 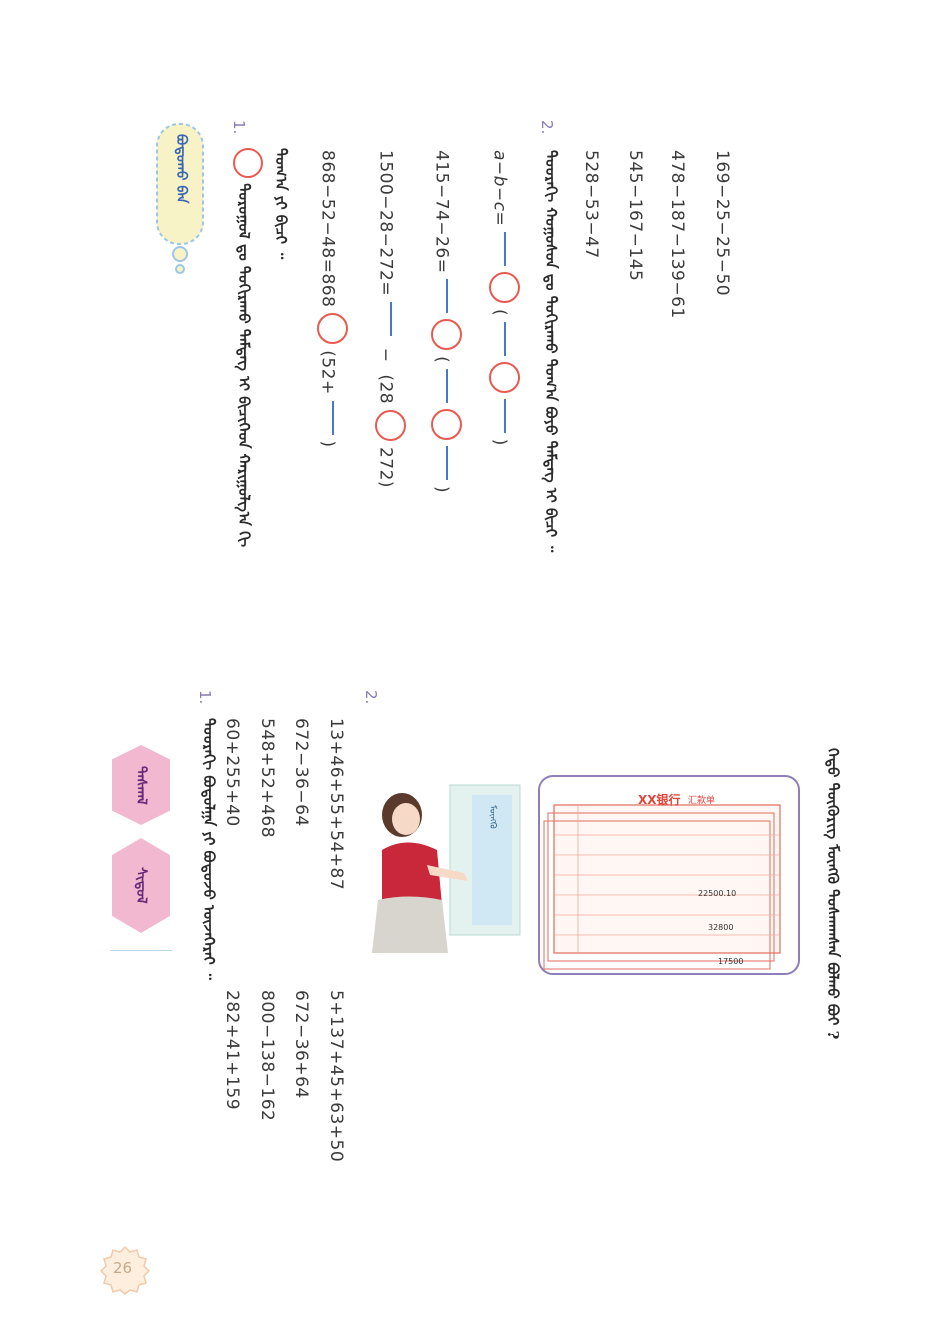 What do you see at coordinates (659, 800) in the screenshot?
I see `bank-title: XX银行` at bounding box center [659, 800].